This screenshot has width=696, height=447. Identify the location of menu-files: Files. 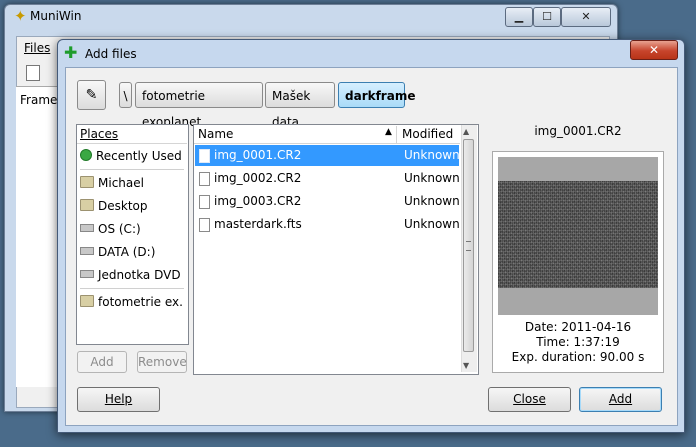
(37, 48).